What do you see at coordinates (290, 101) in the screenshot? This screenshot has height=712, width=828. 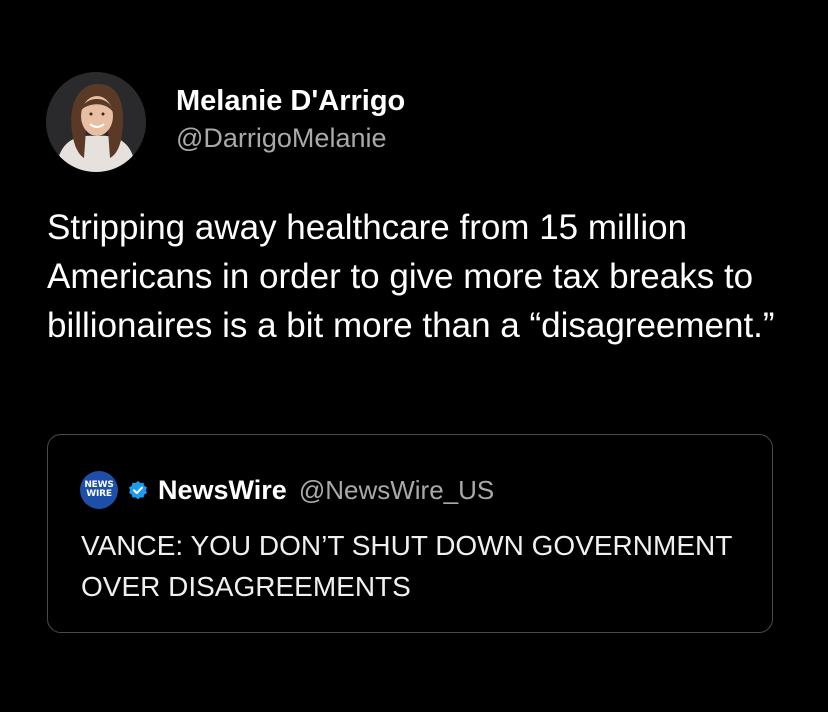 I see `author-display-name: Melanie D'Arrigo` at bounding box center [290, 101].